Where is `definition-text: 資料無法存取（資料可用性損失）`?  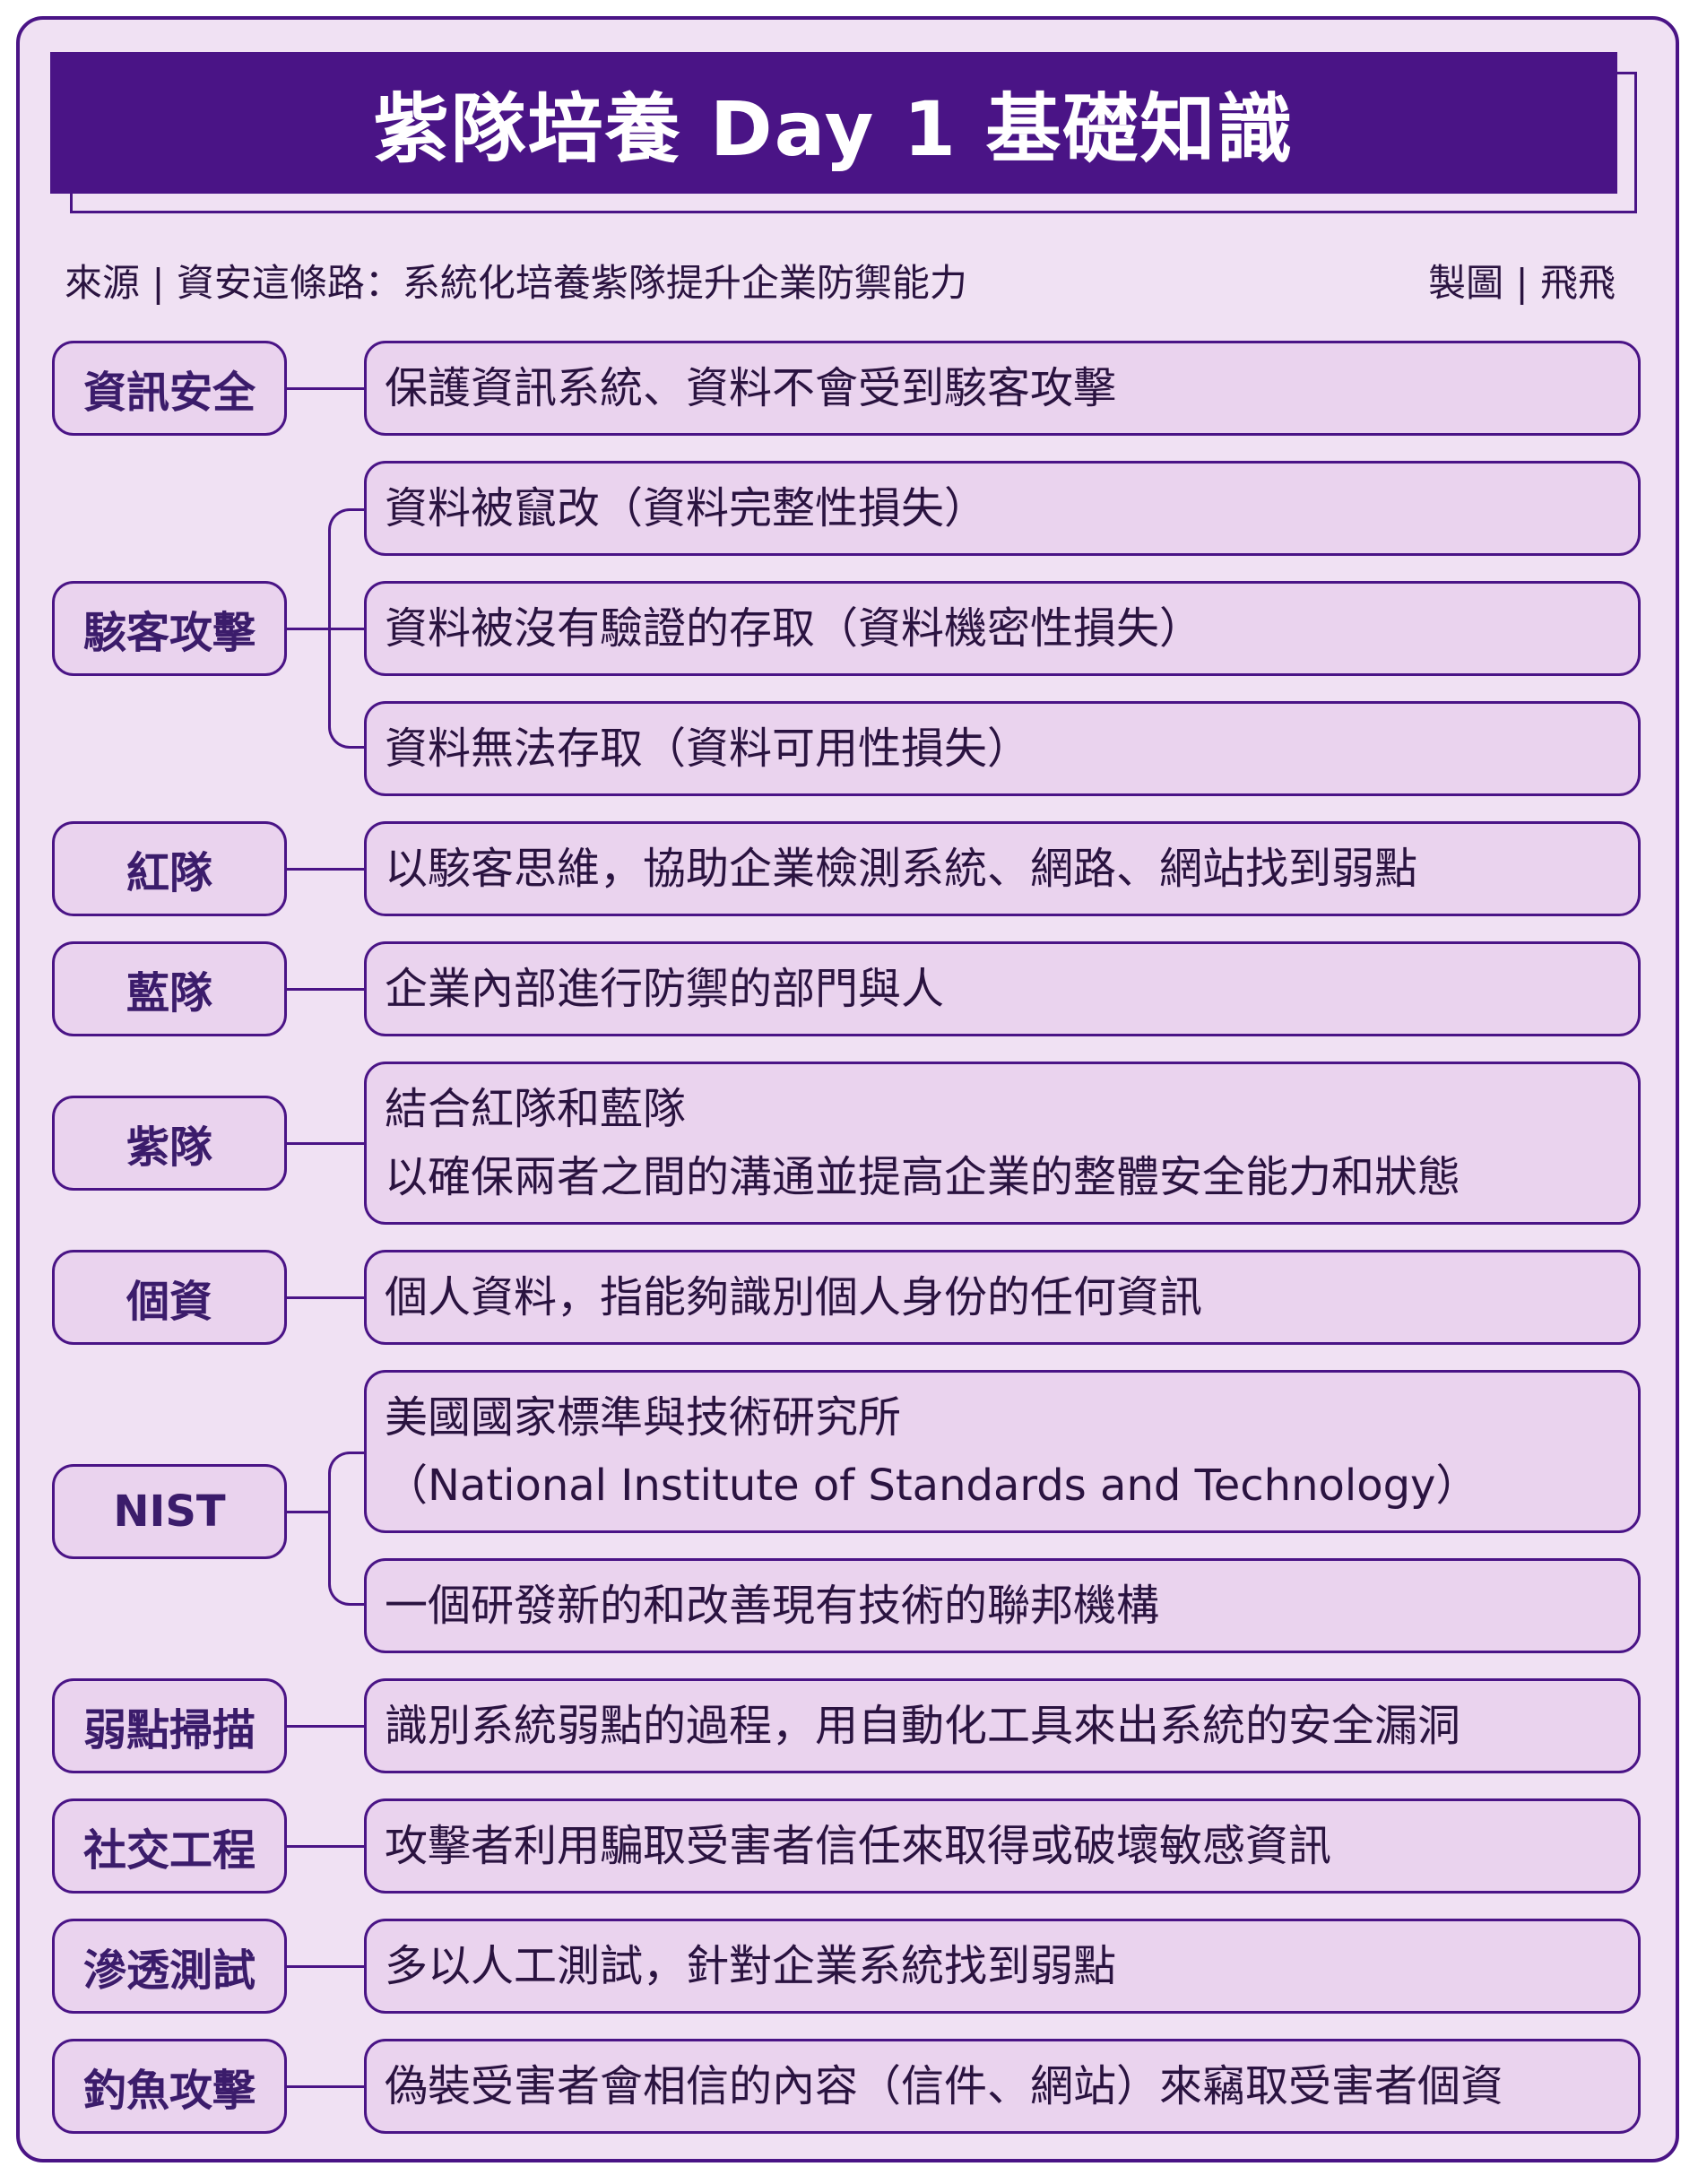 definition-text: 資料無法存取（資料可用性損失） is located at coordinates (708, 749).